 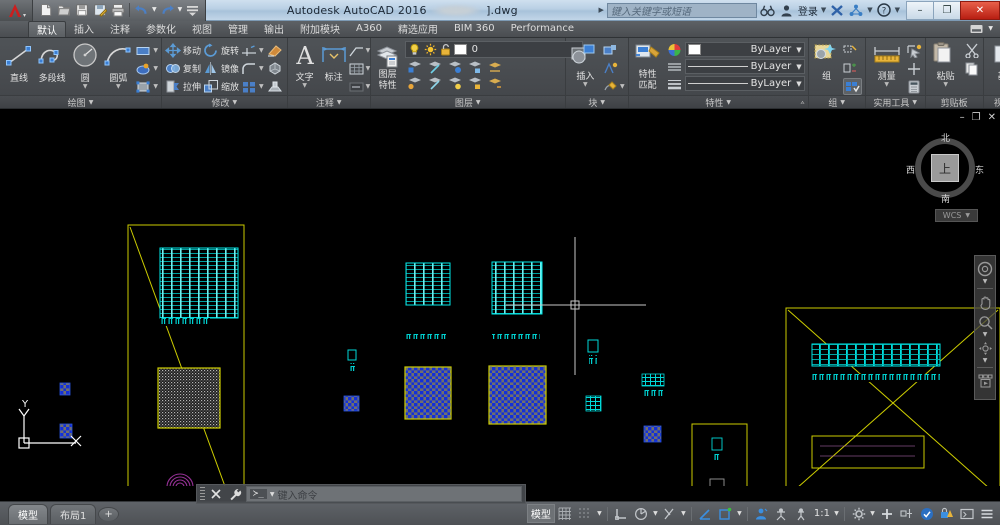 I want to click on tool-polyline: 多段线, so click(x=52, y=62).